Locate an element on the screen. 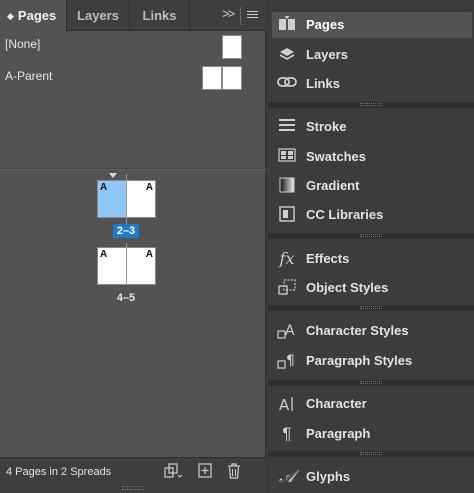 The width and height of the screenshot is (474, 493). tabbar-divider is located at coordinates (240, 16).